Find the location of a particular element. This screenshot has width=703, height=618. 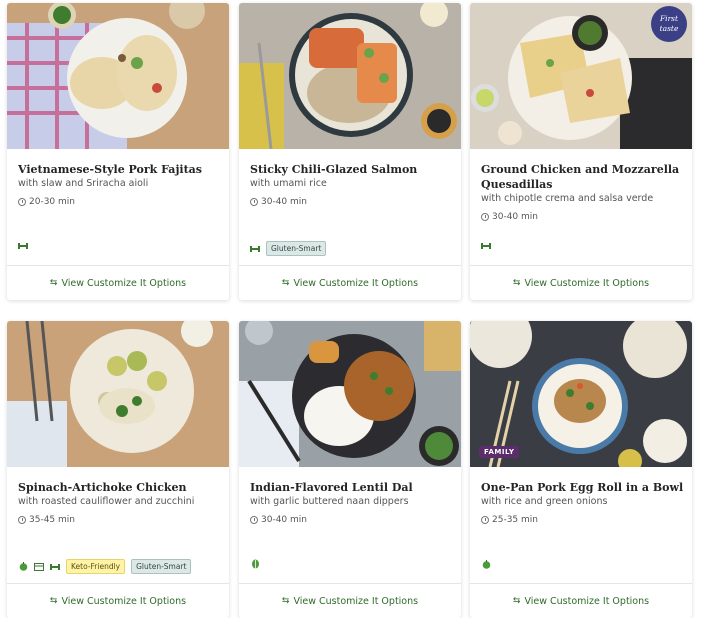

recipe-tags: Keto-Friendly Gluten-Smart is located at coordinates (105, 566).